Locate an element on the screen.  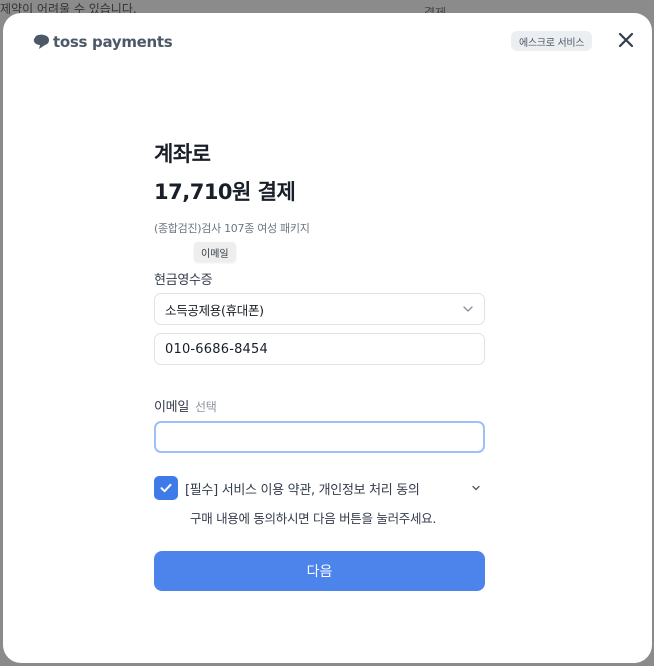
email-label: 이메일 선택 is located at coordinates (185, 405).